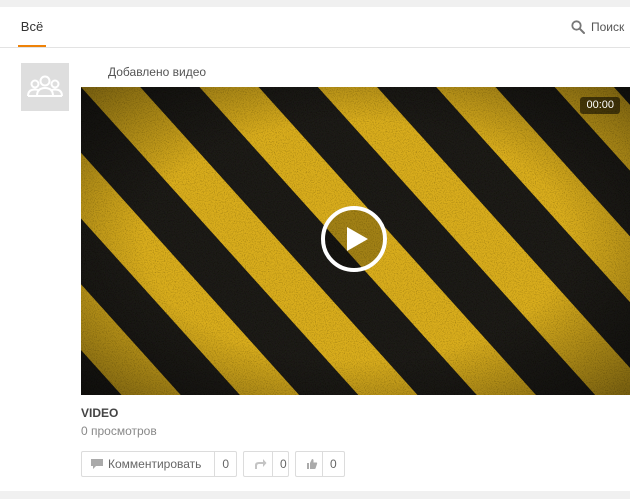 The image size is (630, 499). I want to click on video-views: 0 просмотров, so click(119, 431).